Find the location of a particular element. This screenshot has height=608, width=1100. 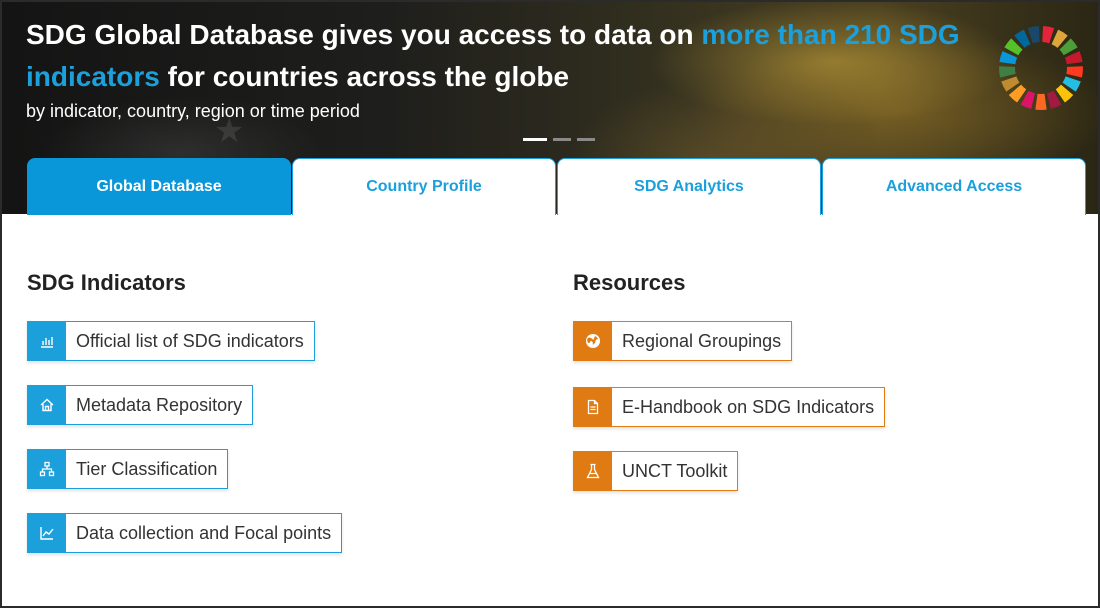

official-list-link: Official list of SDG indicators is located at coordinates (171, 341).